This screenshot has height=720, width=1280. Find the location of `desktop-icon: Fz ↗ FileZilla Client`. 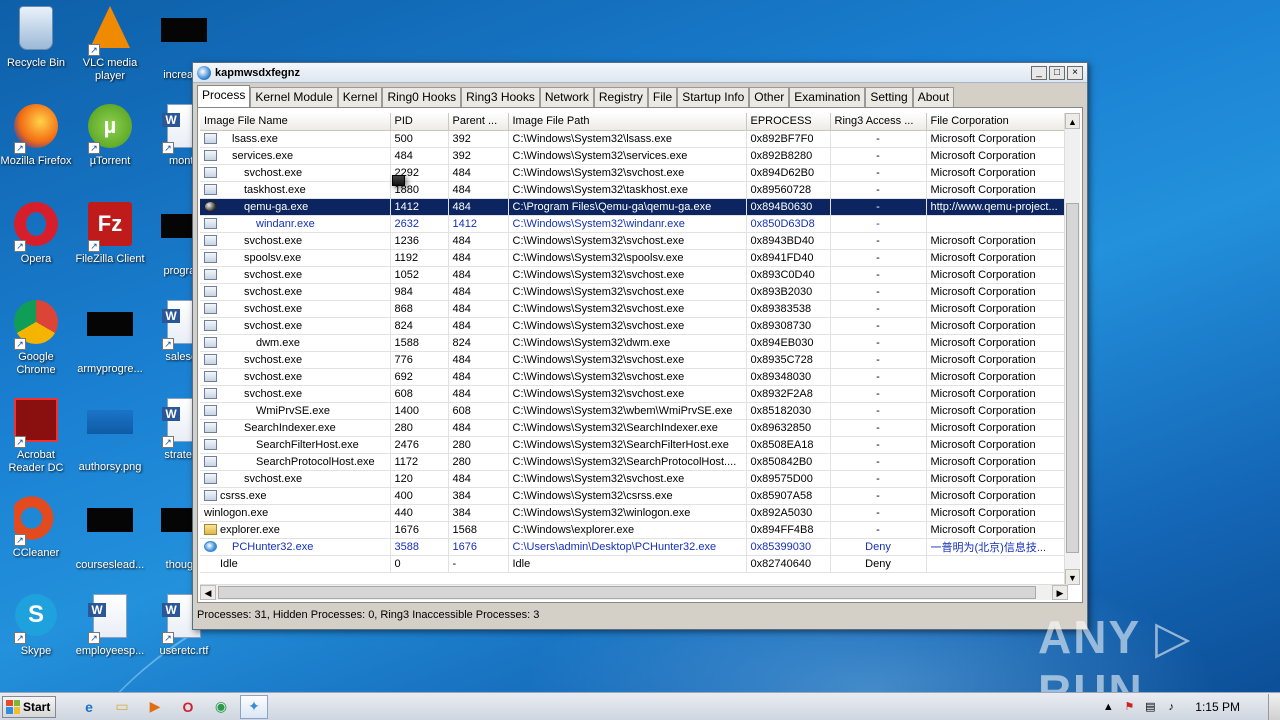

desktop-icon: Fz ↗ FileZilla Client is located at coordinates (110, 234).